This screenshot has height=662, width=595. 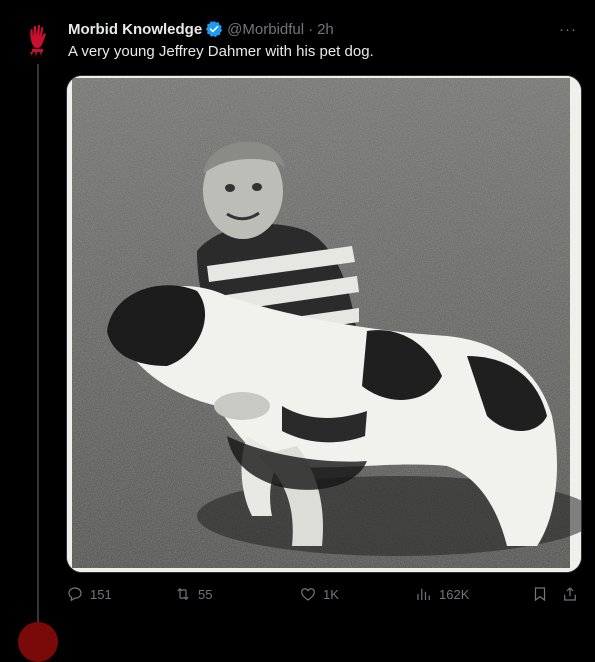 I want to click on like-button: 1K, so click(x=319, y=594).